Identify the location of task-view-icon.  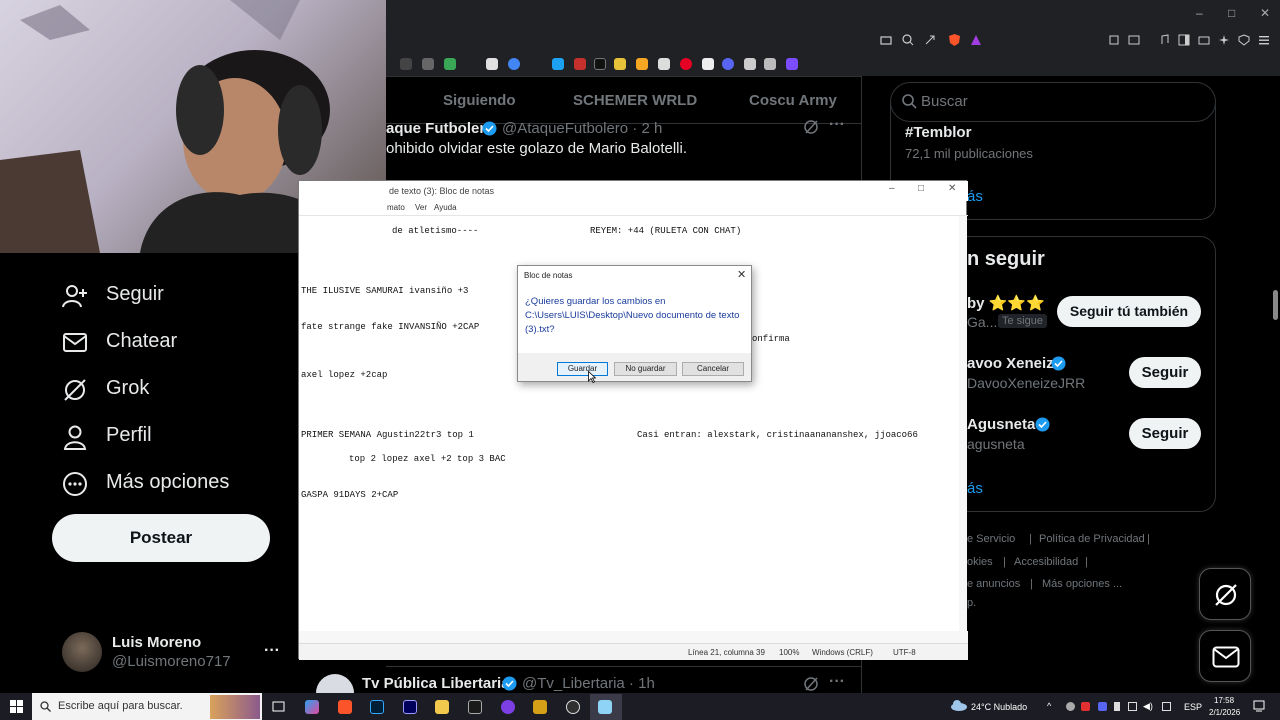
(278, 706).